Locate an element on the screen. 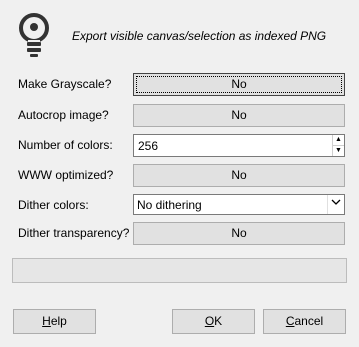 Image resolution: width=359 pixels, height=347 pixels. chevron-down-icon is located at coordinates (335, 204).